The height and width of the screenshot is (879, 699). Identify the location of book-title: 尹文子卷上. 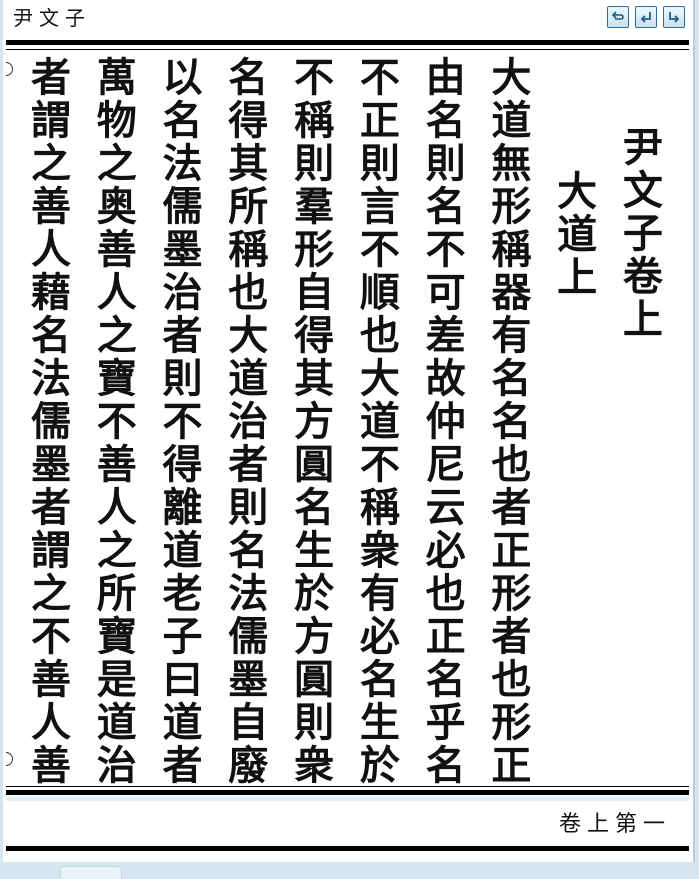
(639, 233).